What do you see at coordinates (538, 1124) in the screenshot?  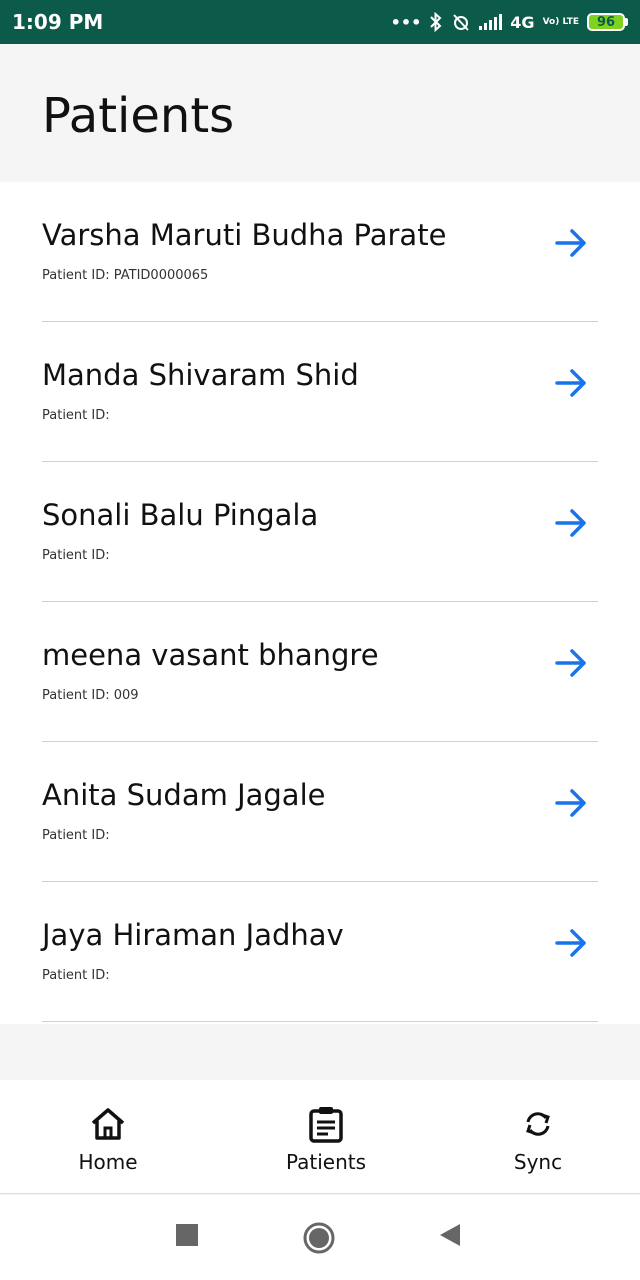 I see `sync-icon` at bounding box center [538, 1124].